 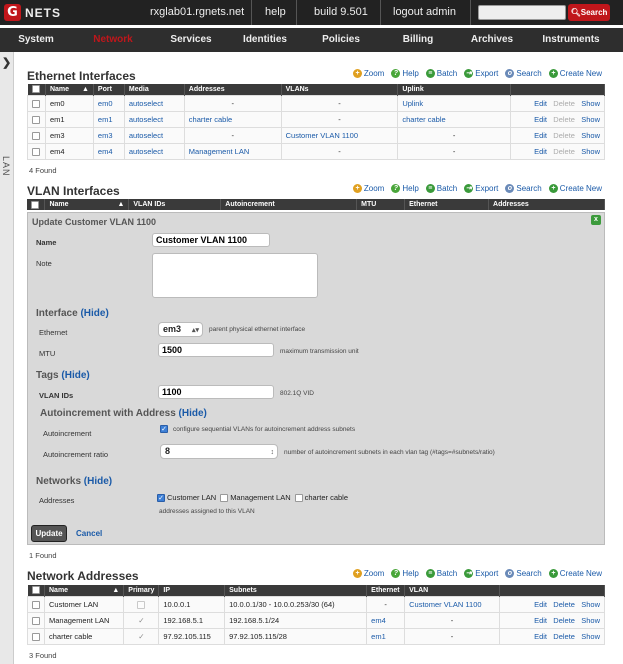 I want to click on search-input, so click(x=522, y=12).